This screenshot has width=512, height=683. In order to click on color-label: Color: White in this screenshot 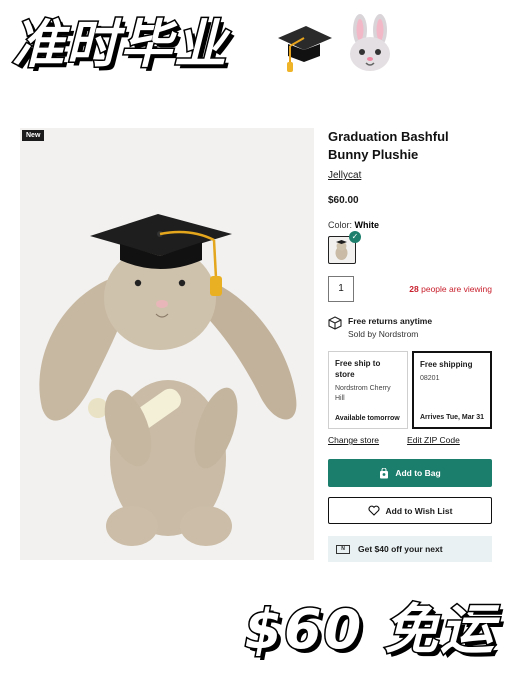, I will do `click(410, 225)`.